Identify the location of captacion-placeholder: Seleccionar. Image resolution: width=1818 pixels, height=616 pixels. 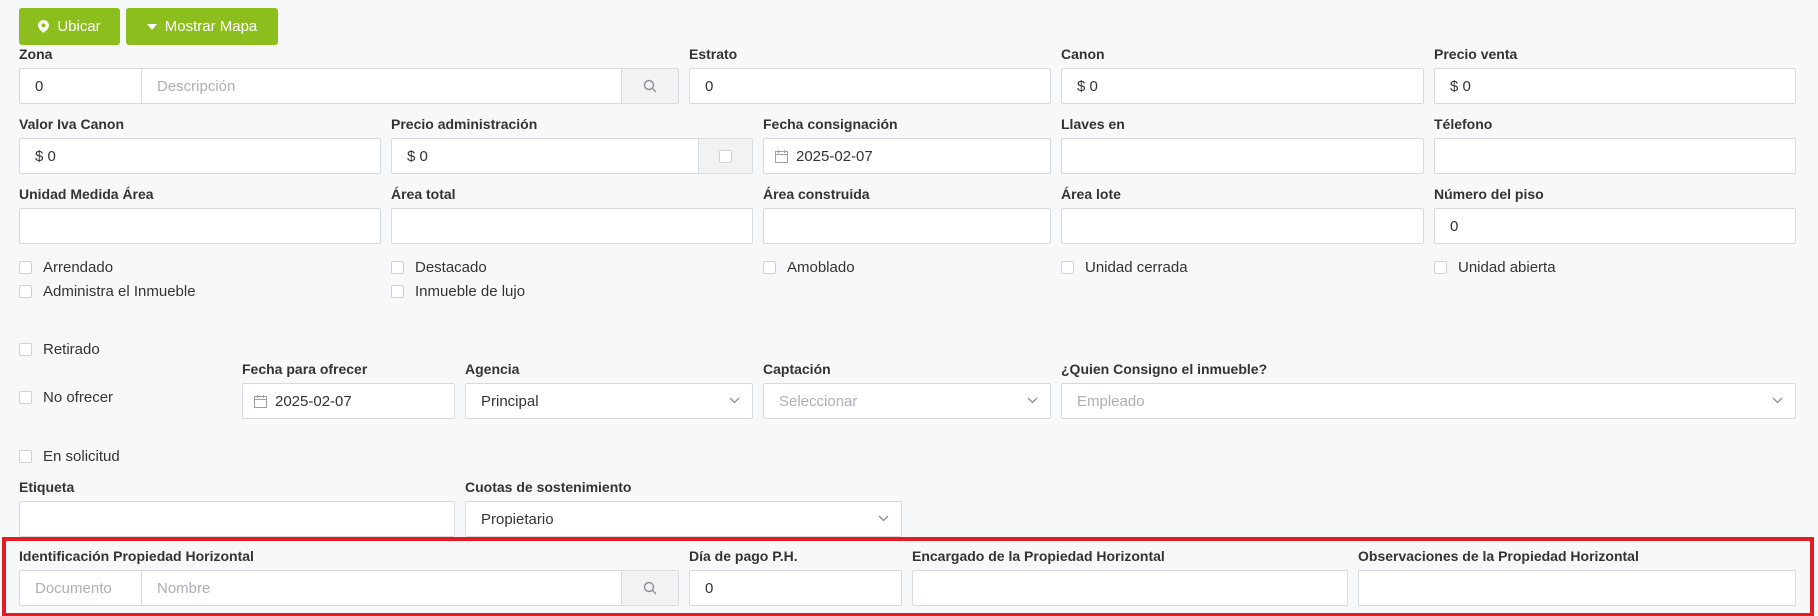
(818, 401).